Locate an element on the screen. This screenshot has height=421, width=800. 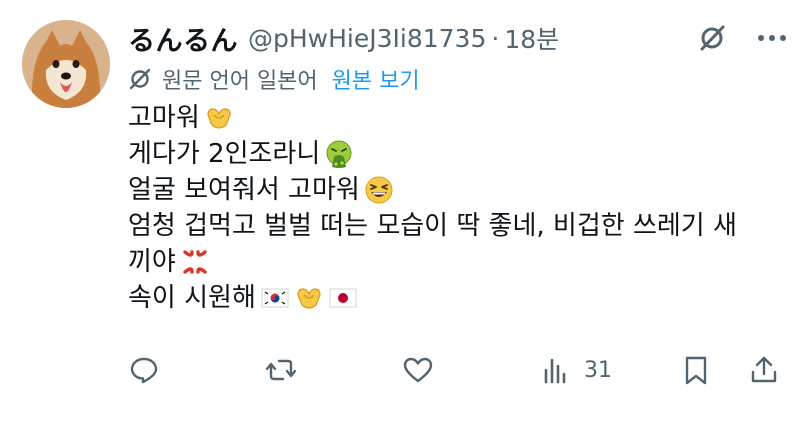
shiba-dog-avatar-icon is located at coordinates (66, 64).